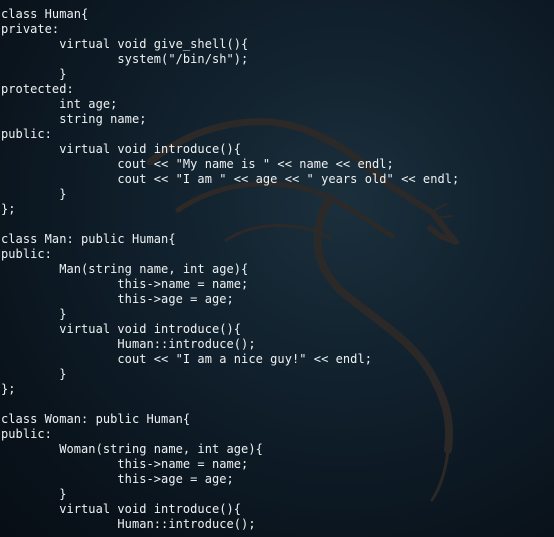  Describe the element at coordinates (125, 44) in the screenshot. I see `code-line: virtual void give_shell(){` at that location.